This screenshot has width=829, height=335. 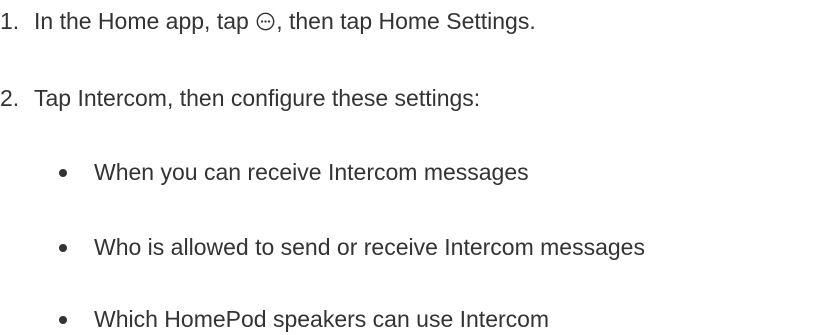 What do you see at coordinates (406, 21) in the screenshot?
I see `step-text-part: , then tap Home Settings.` at bounding box center [406, 21].